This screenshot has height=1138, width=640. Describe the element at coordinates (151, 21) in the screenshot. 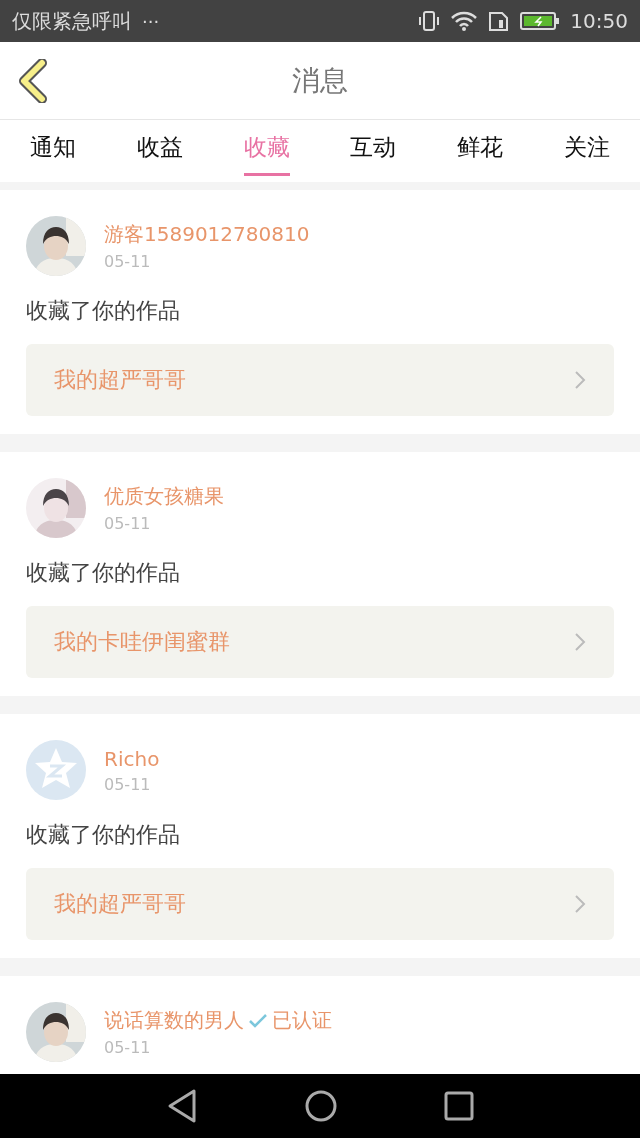

I see `more-indicator: ···` at that location.